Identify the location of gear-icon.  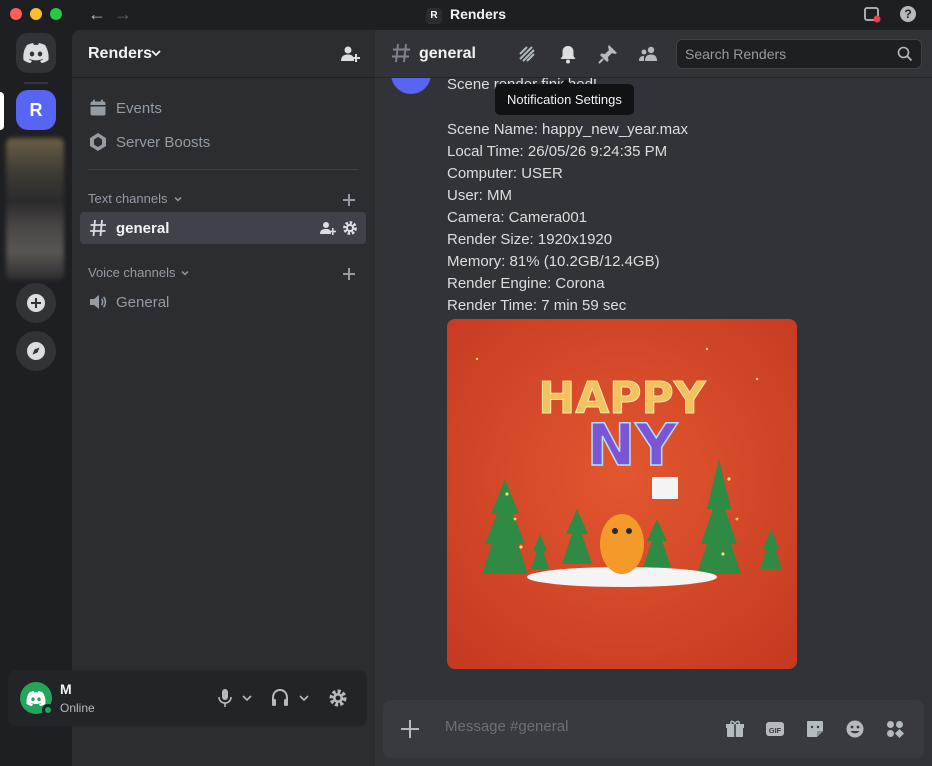
(350, 228).